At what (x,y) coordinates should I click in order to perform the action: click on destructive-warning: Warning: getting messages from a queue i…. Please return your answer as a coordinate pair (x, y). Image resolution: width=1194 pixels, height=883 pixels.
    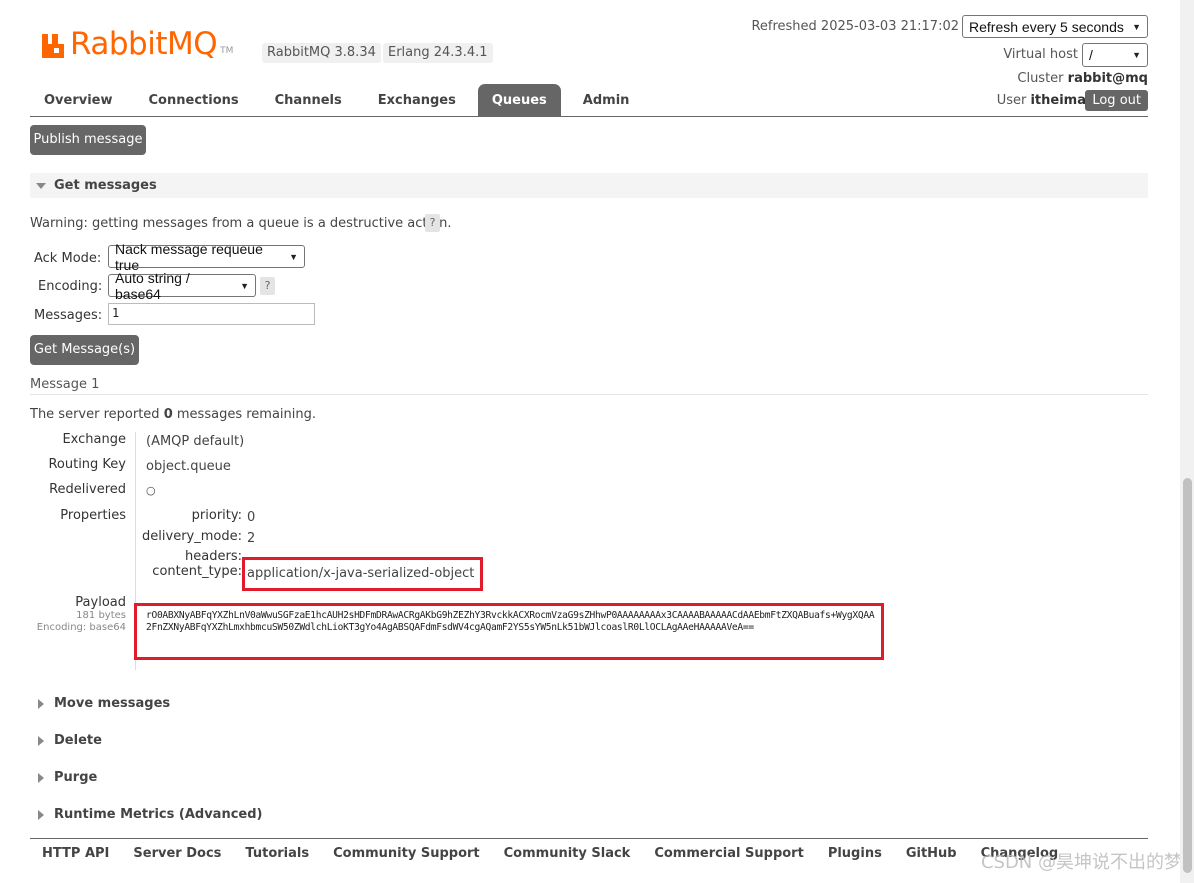
    Looking at the image, I should click on (240, 223).